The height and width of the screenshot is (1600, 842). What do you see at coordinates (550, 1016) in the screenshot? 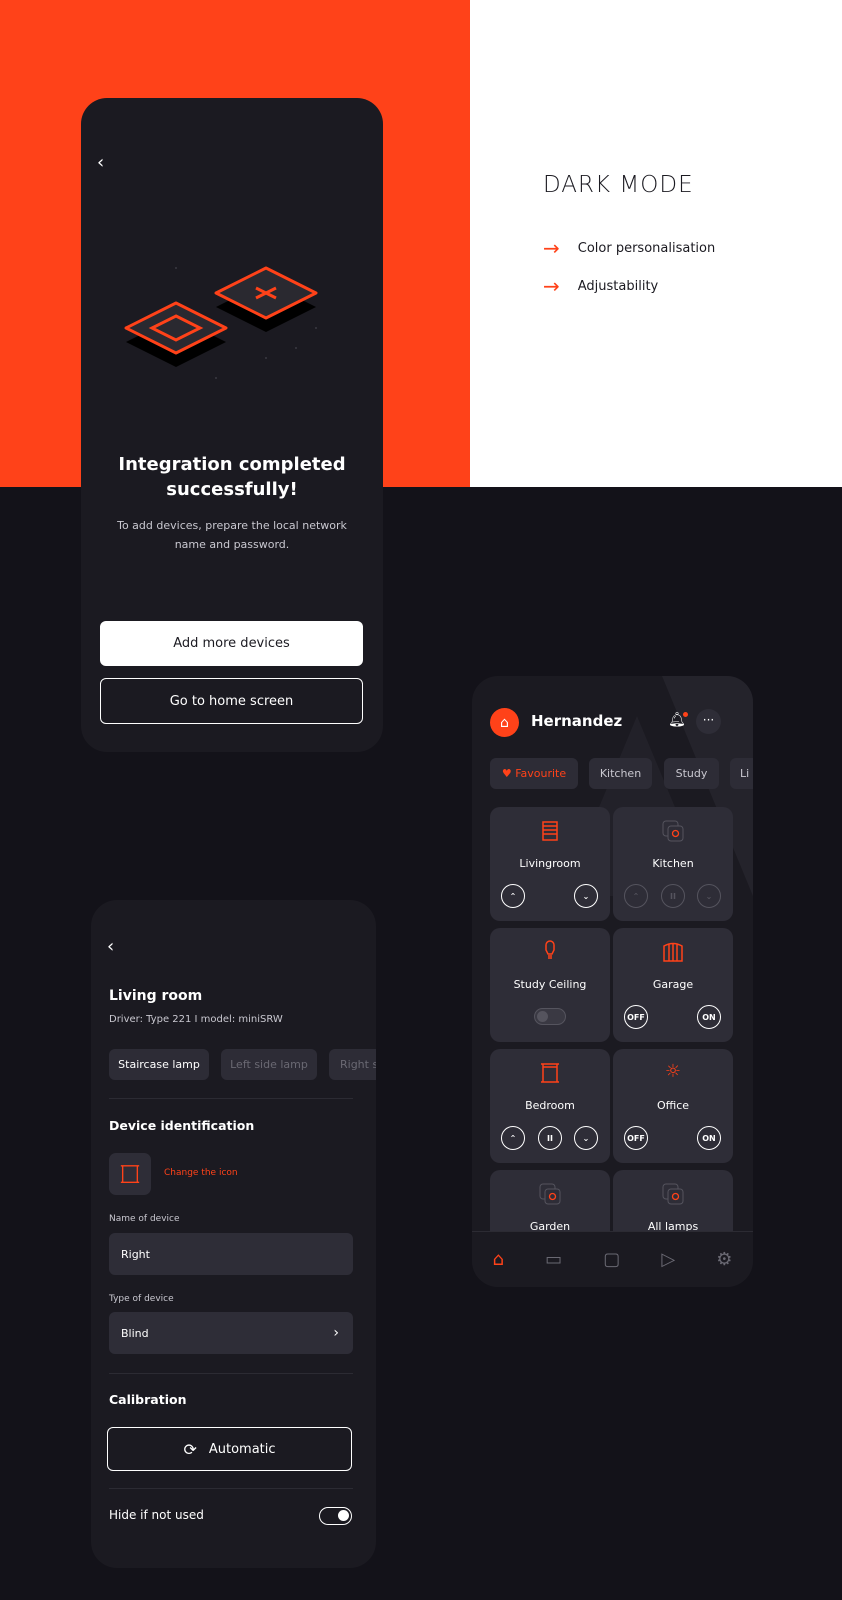
I see `study-ceiling-toggle` at bounding box center [550, 1016].